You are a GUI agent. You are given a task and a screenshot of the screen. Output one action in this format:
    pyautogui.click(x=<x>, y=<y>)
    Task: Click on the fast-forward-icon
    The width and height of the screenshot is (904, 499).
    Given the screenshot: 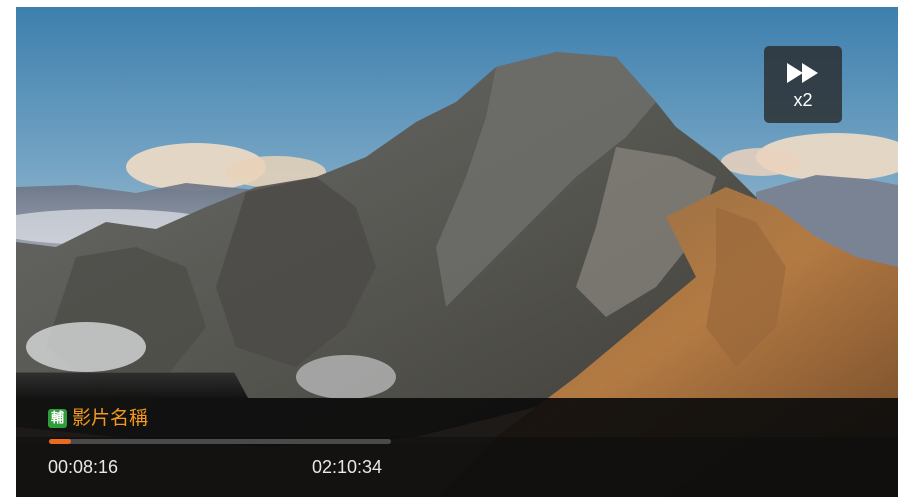 What is the action you would take?
    pyautogui.click(x=802, y=72)
    